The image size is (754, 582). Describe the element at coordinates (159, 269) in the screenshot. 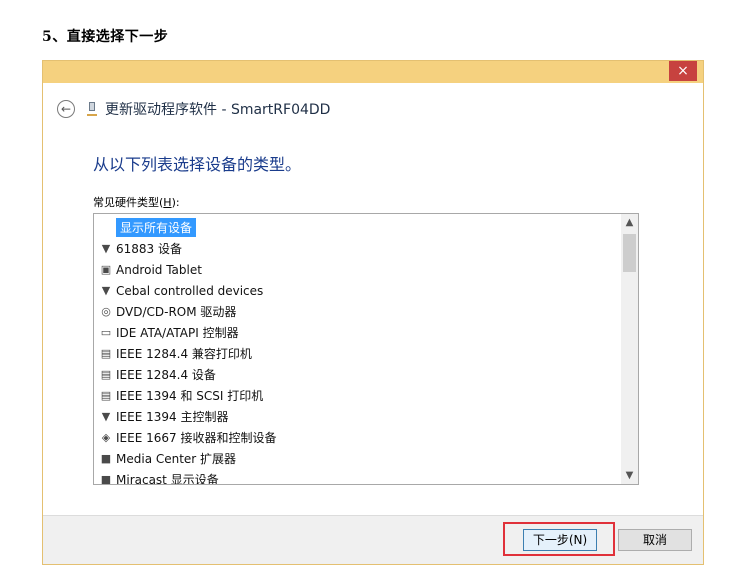

I see `list-item-label: Android Tablet` at that location.